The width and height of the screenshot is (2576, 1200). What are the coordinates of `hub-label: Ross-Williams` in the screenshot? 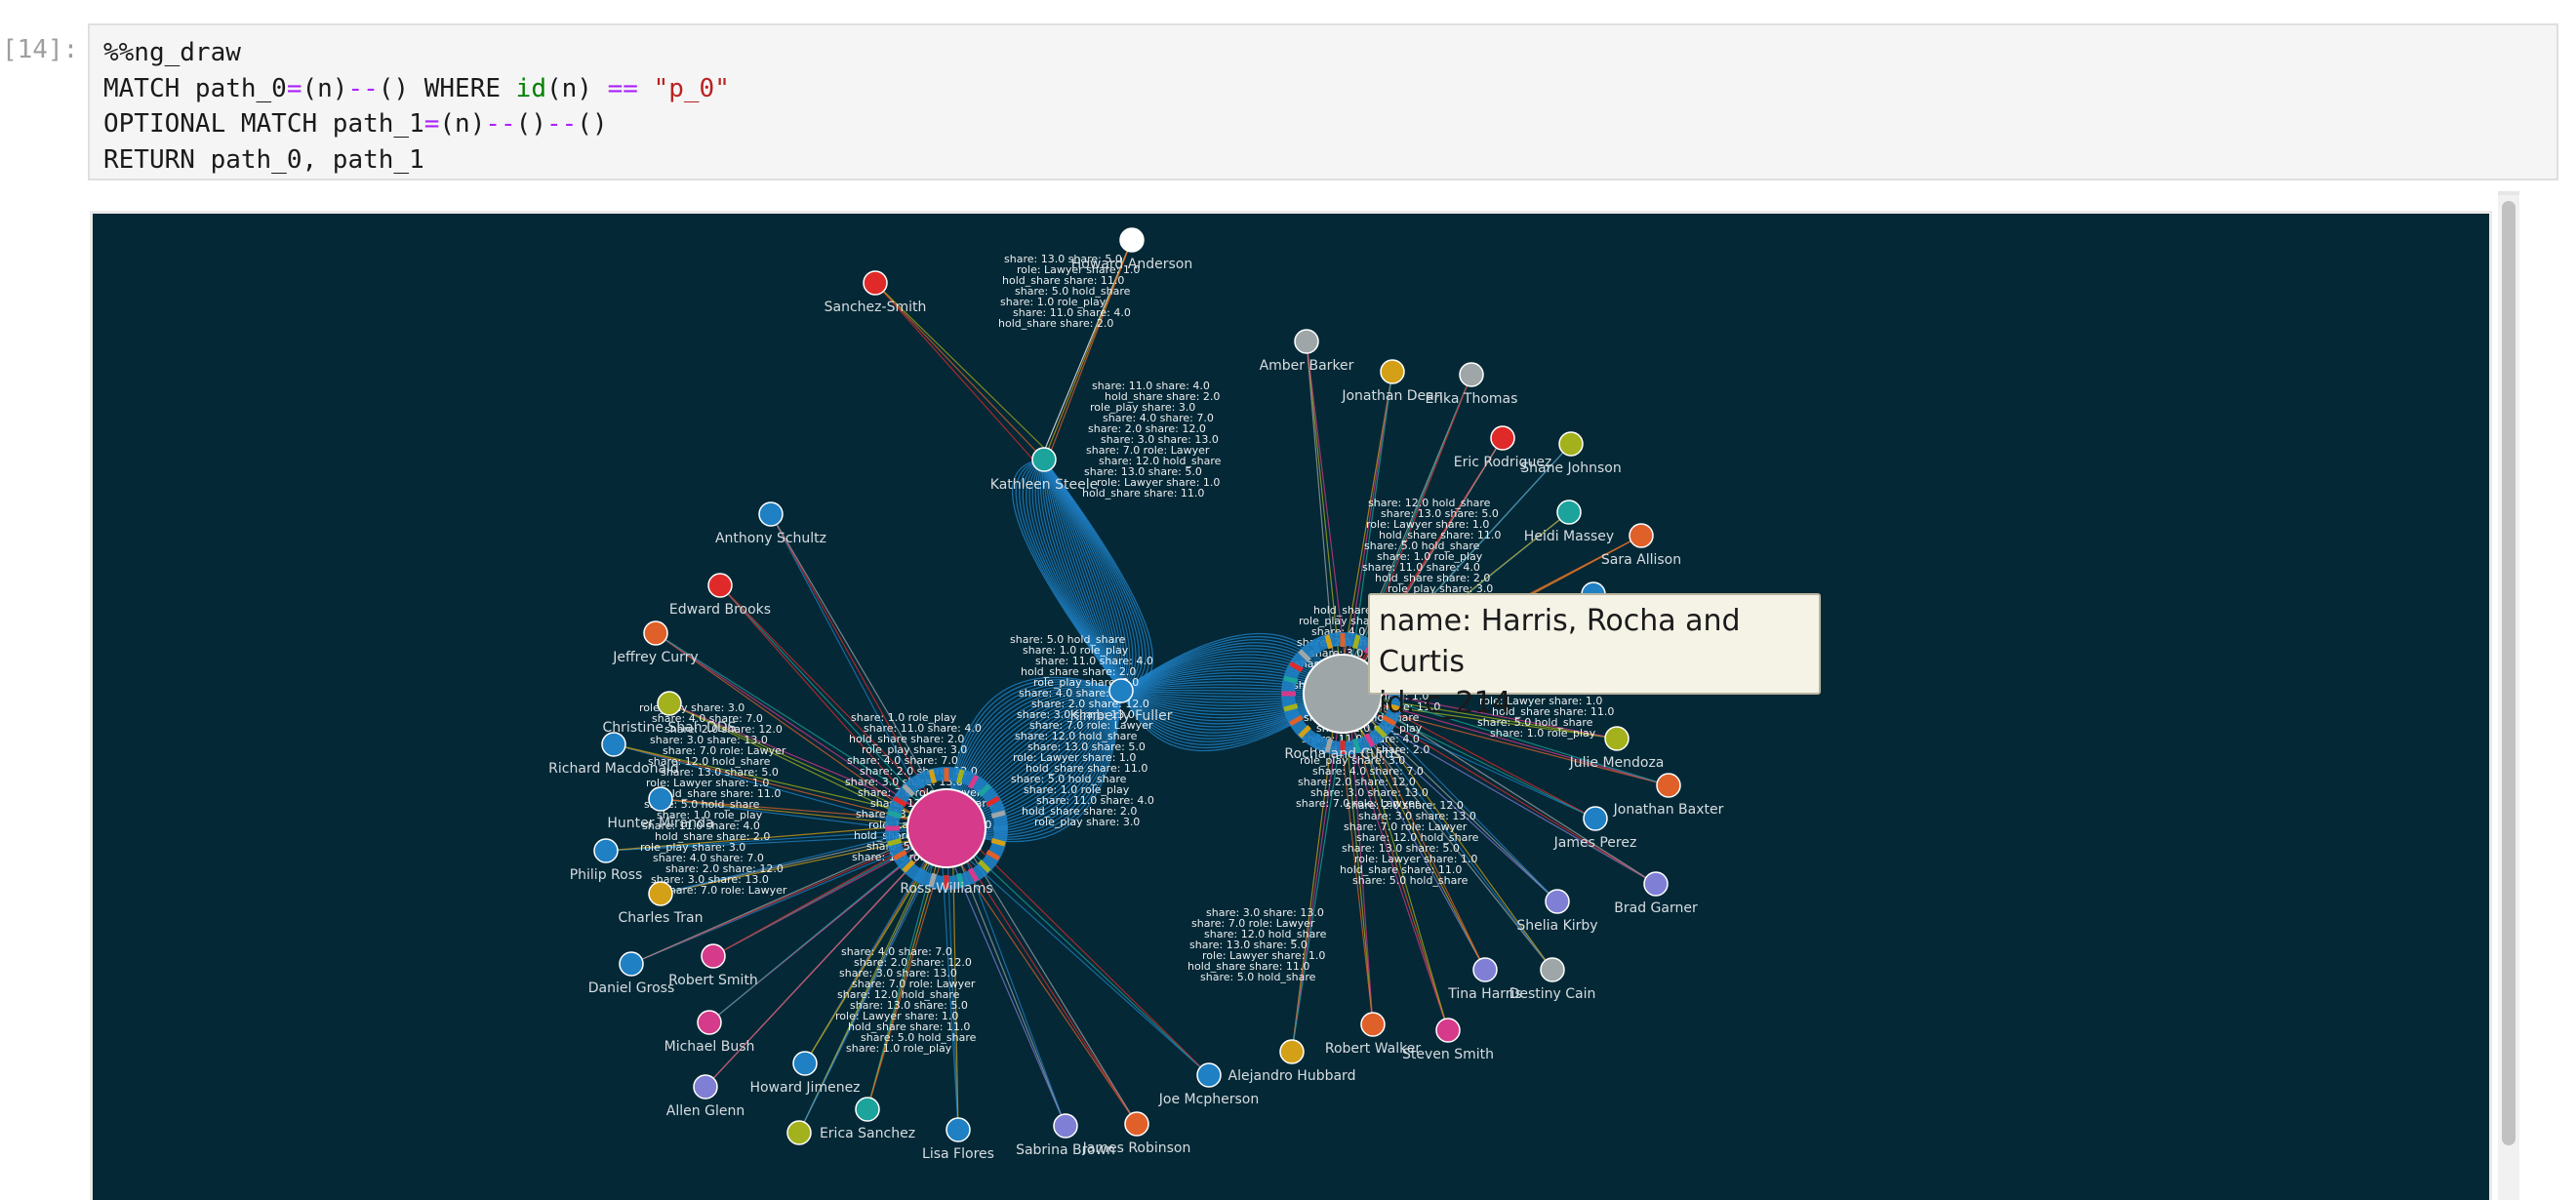 It's located at (946, 889).